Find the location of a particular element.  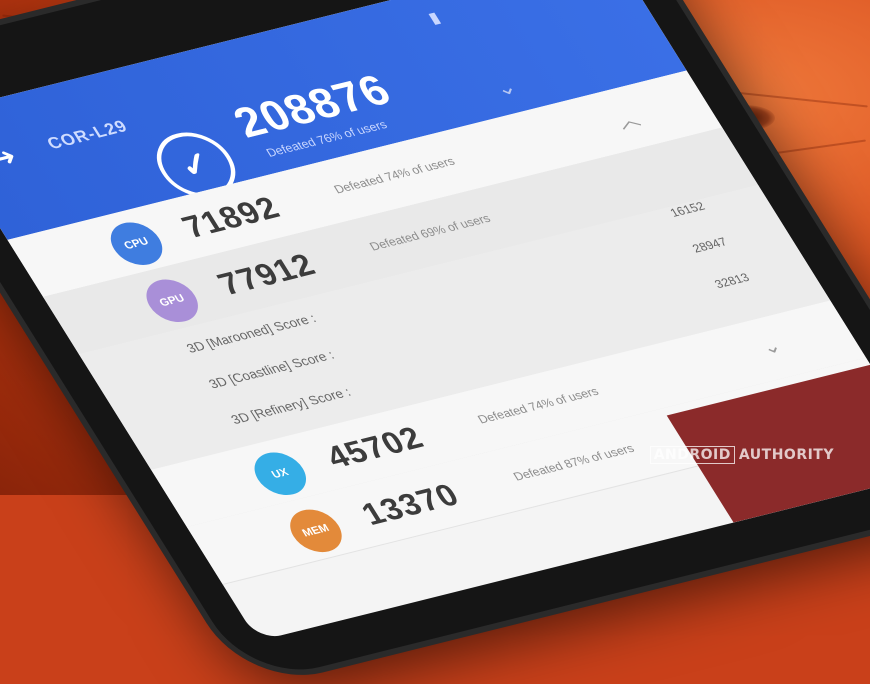

mem-badge: MEM is located at coordinates (316, 530).